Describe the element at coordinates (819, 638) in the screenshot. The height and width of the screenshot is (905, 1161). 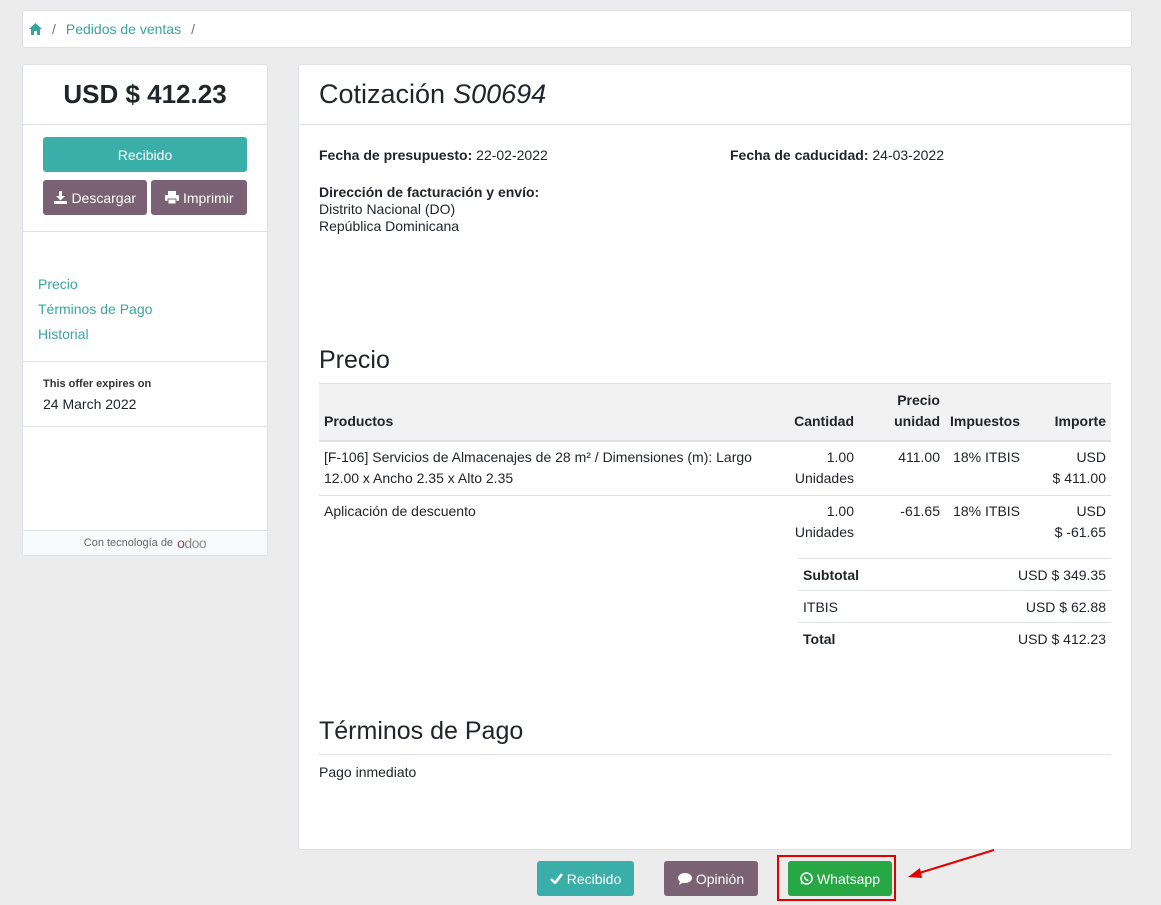
I see `total-label: Total` at that location.